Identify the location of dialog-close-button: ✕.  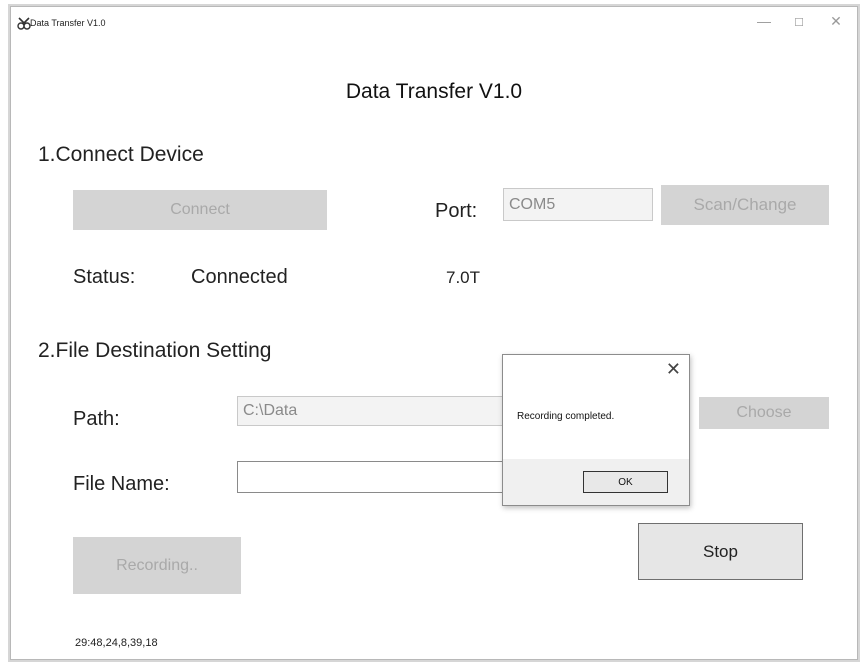
(673, 369).